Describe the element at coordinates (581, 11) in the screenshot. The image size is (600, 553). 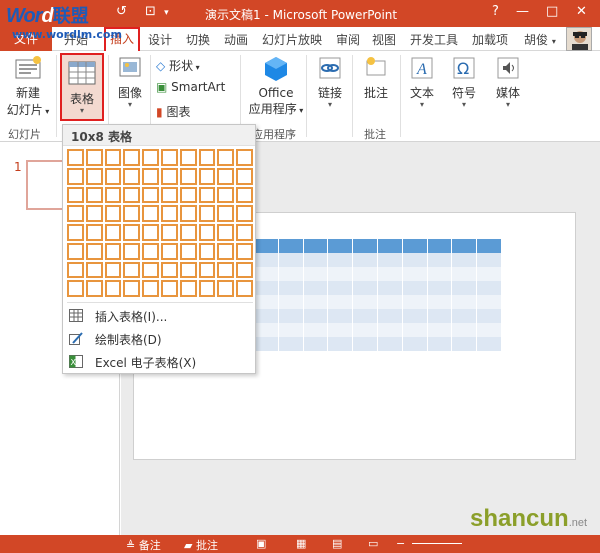
I see `close-button: ✕` at that location.